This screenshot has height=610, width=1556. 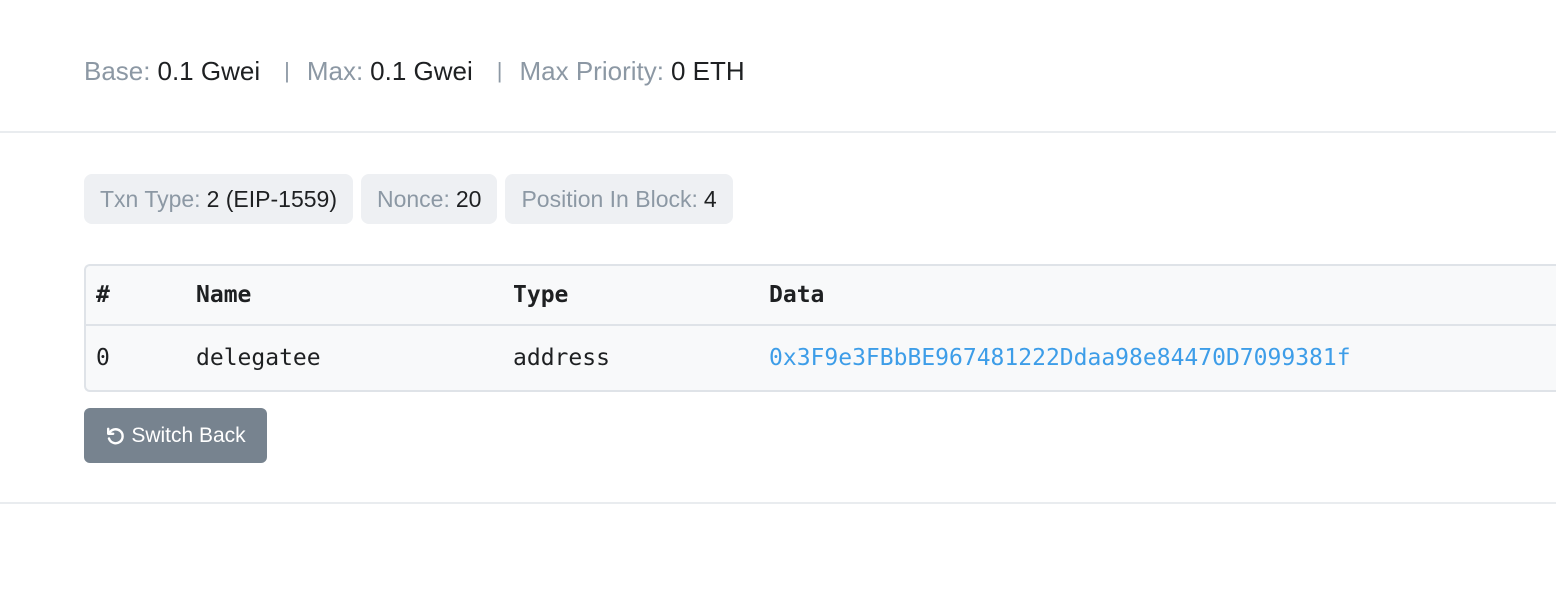 What do you see at coordinates (117, 71) in the screenshot?
I see `base-fee-label: Base:` at bounding box center [117, 71].